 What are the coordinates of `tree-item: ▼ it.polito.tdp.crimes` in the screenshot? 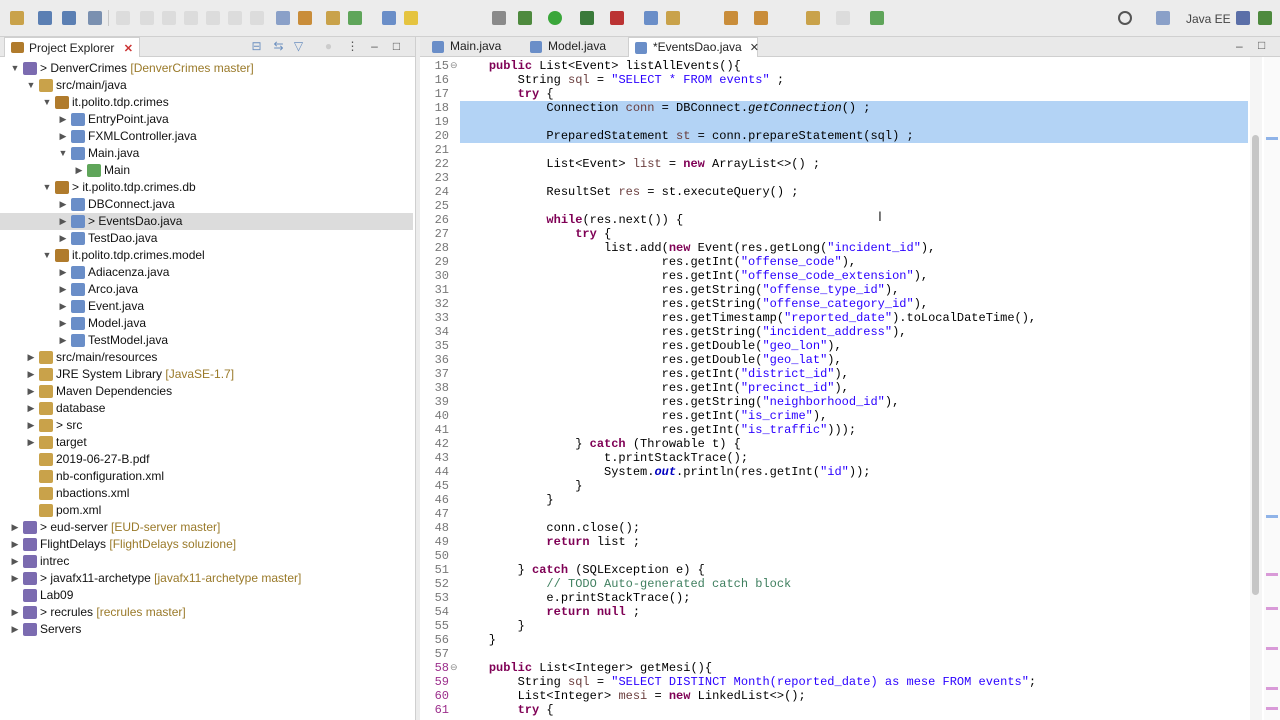 It's located at (206, 102).